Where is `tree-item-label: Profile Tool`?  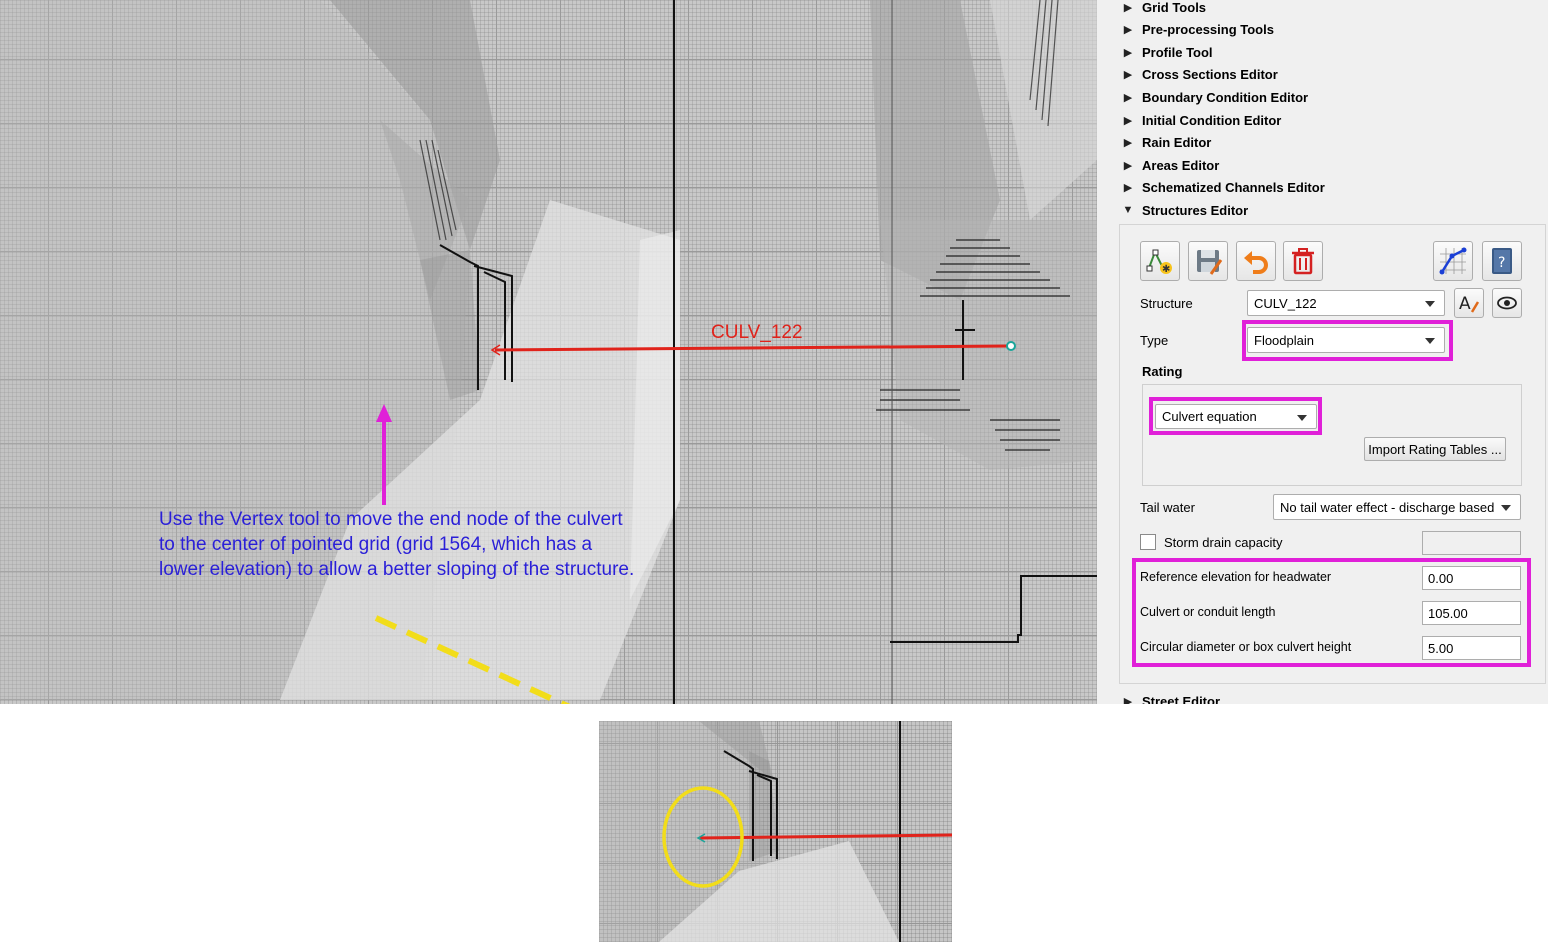
tree-item-label: Profile Tool is located at coordinates (1177, 52).